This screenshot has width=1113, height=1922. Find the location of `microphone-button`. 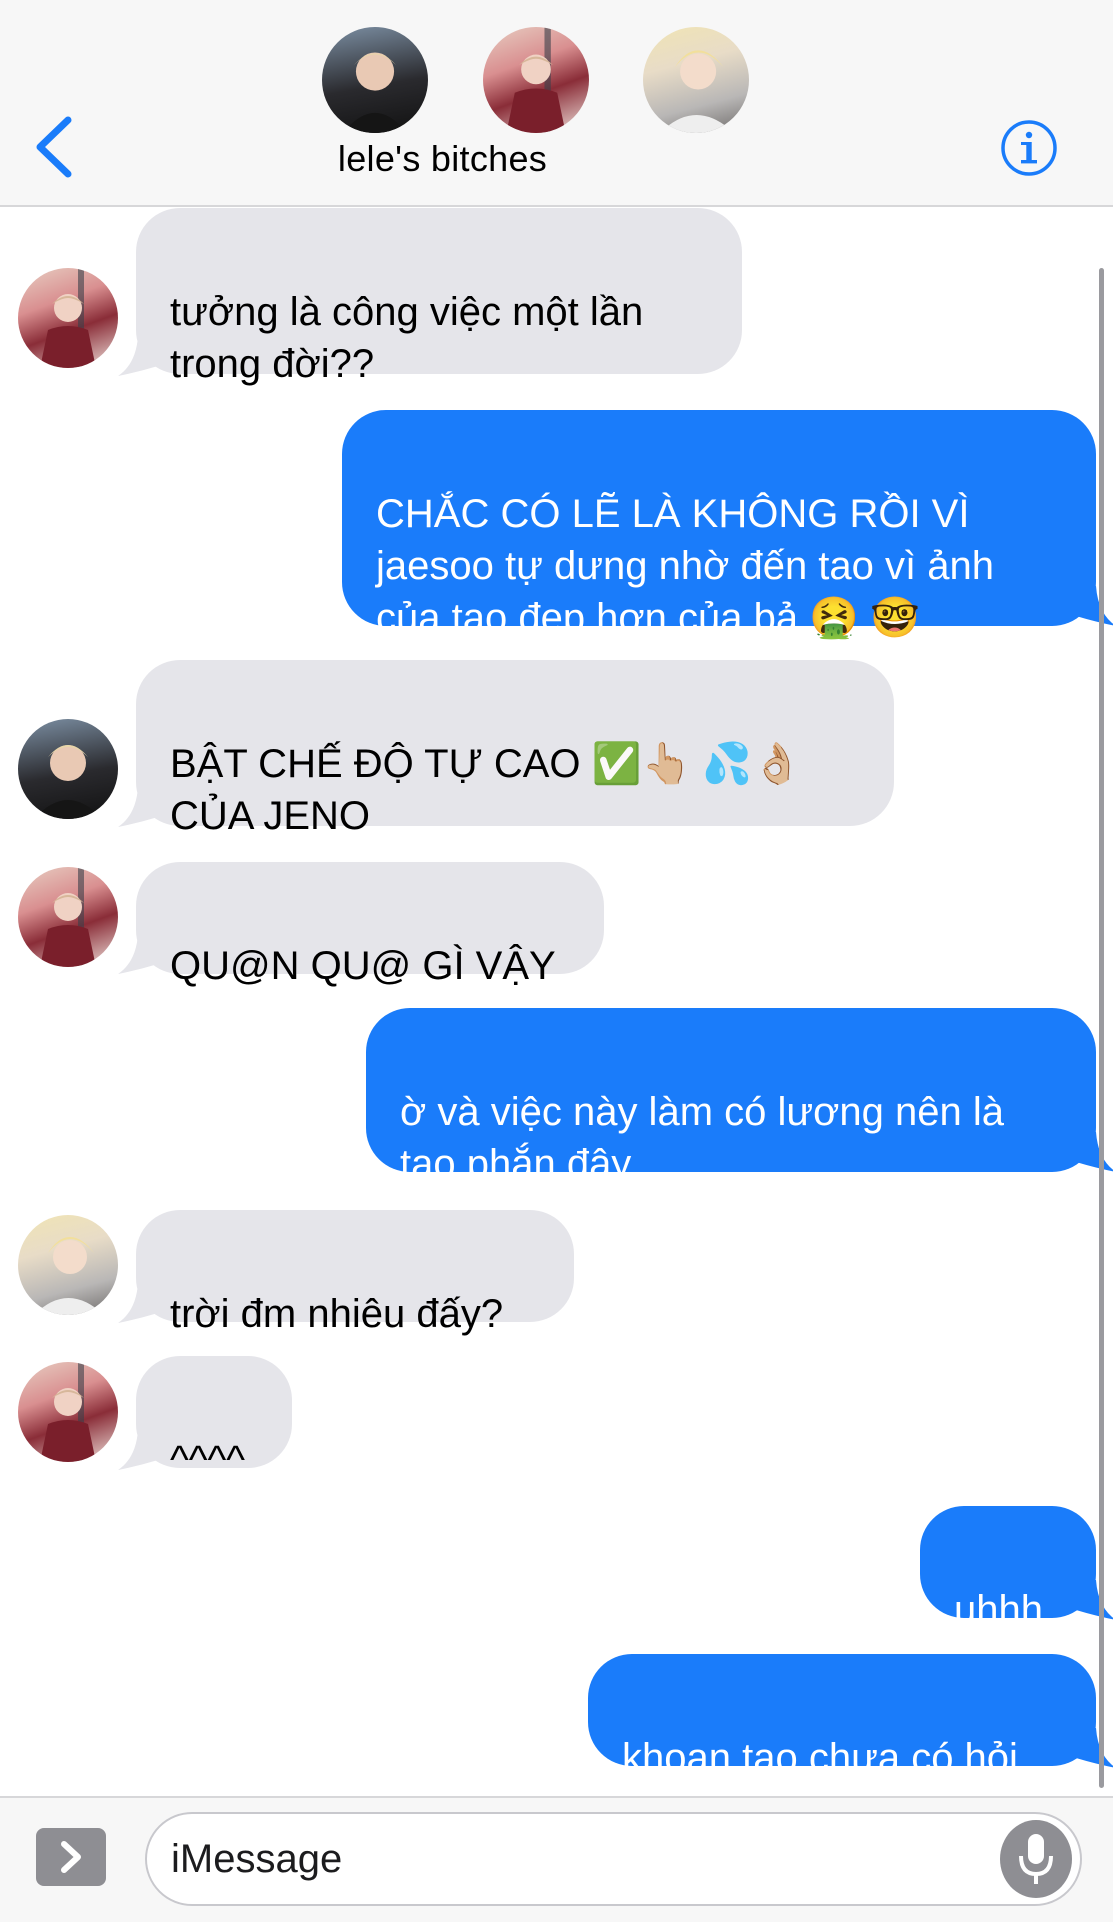

microphone-button is located at coordinates (1036, 1859).